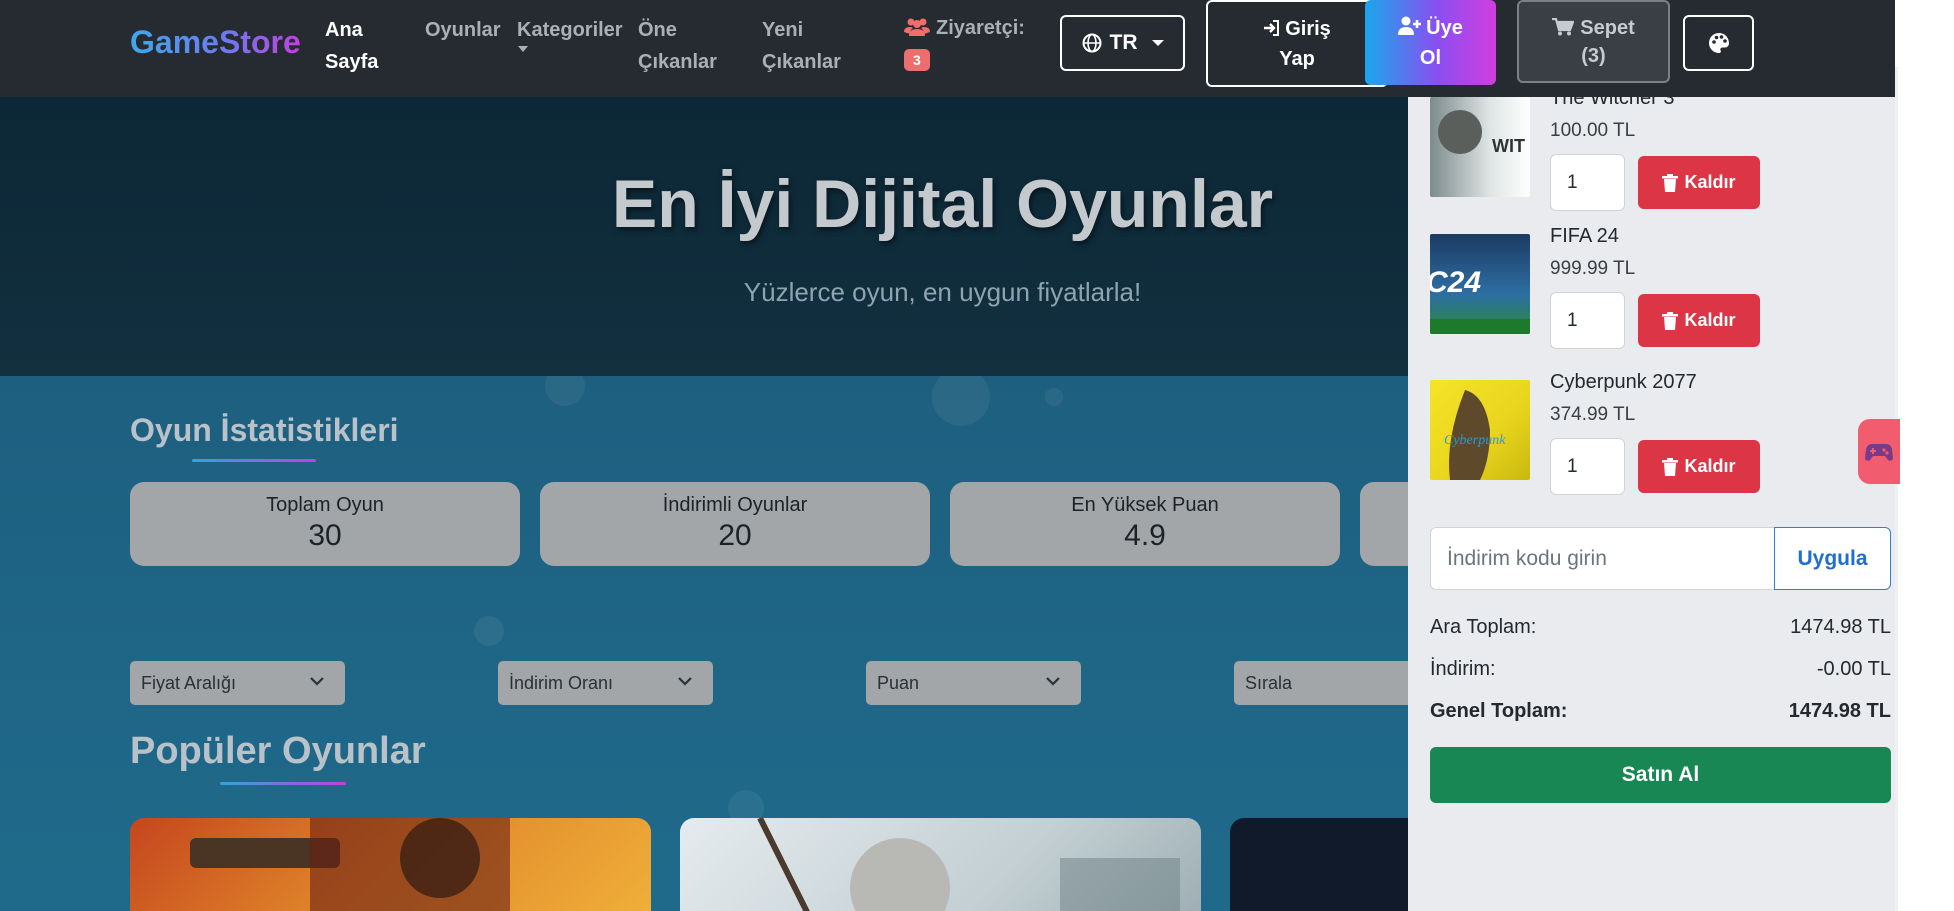 This screenshot has height=911, width=1954. Describe the element at coordinates (1602, 558) in the screenshot. I see `coupon-code-input: İndirim kodu girin` at that location.